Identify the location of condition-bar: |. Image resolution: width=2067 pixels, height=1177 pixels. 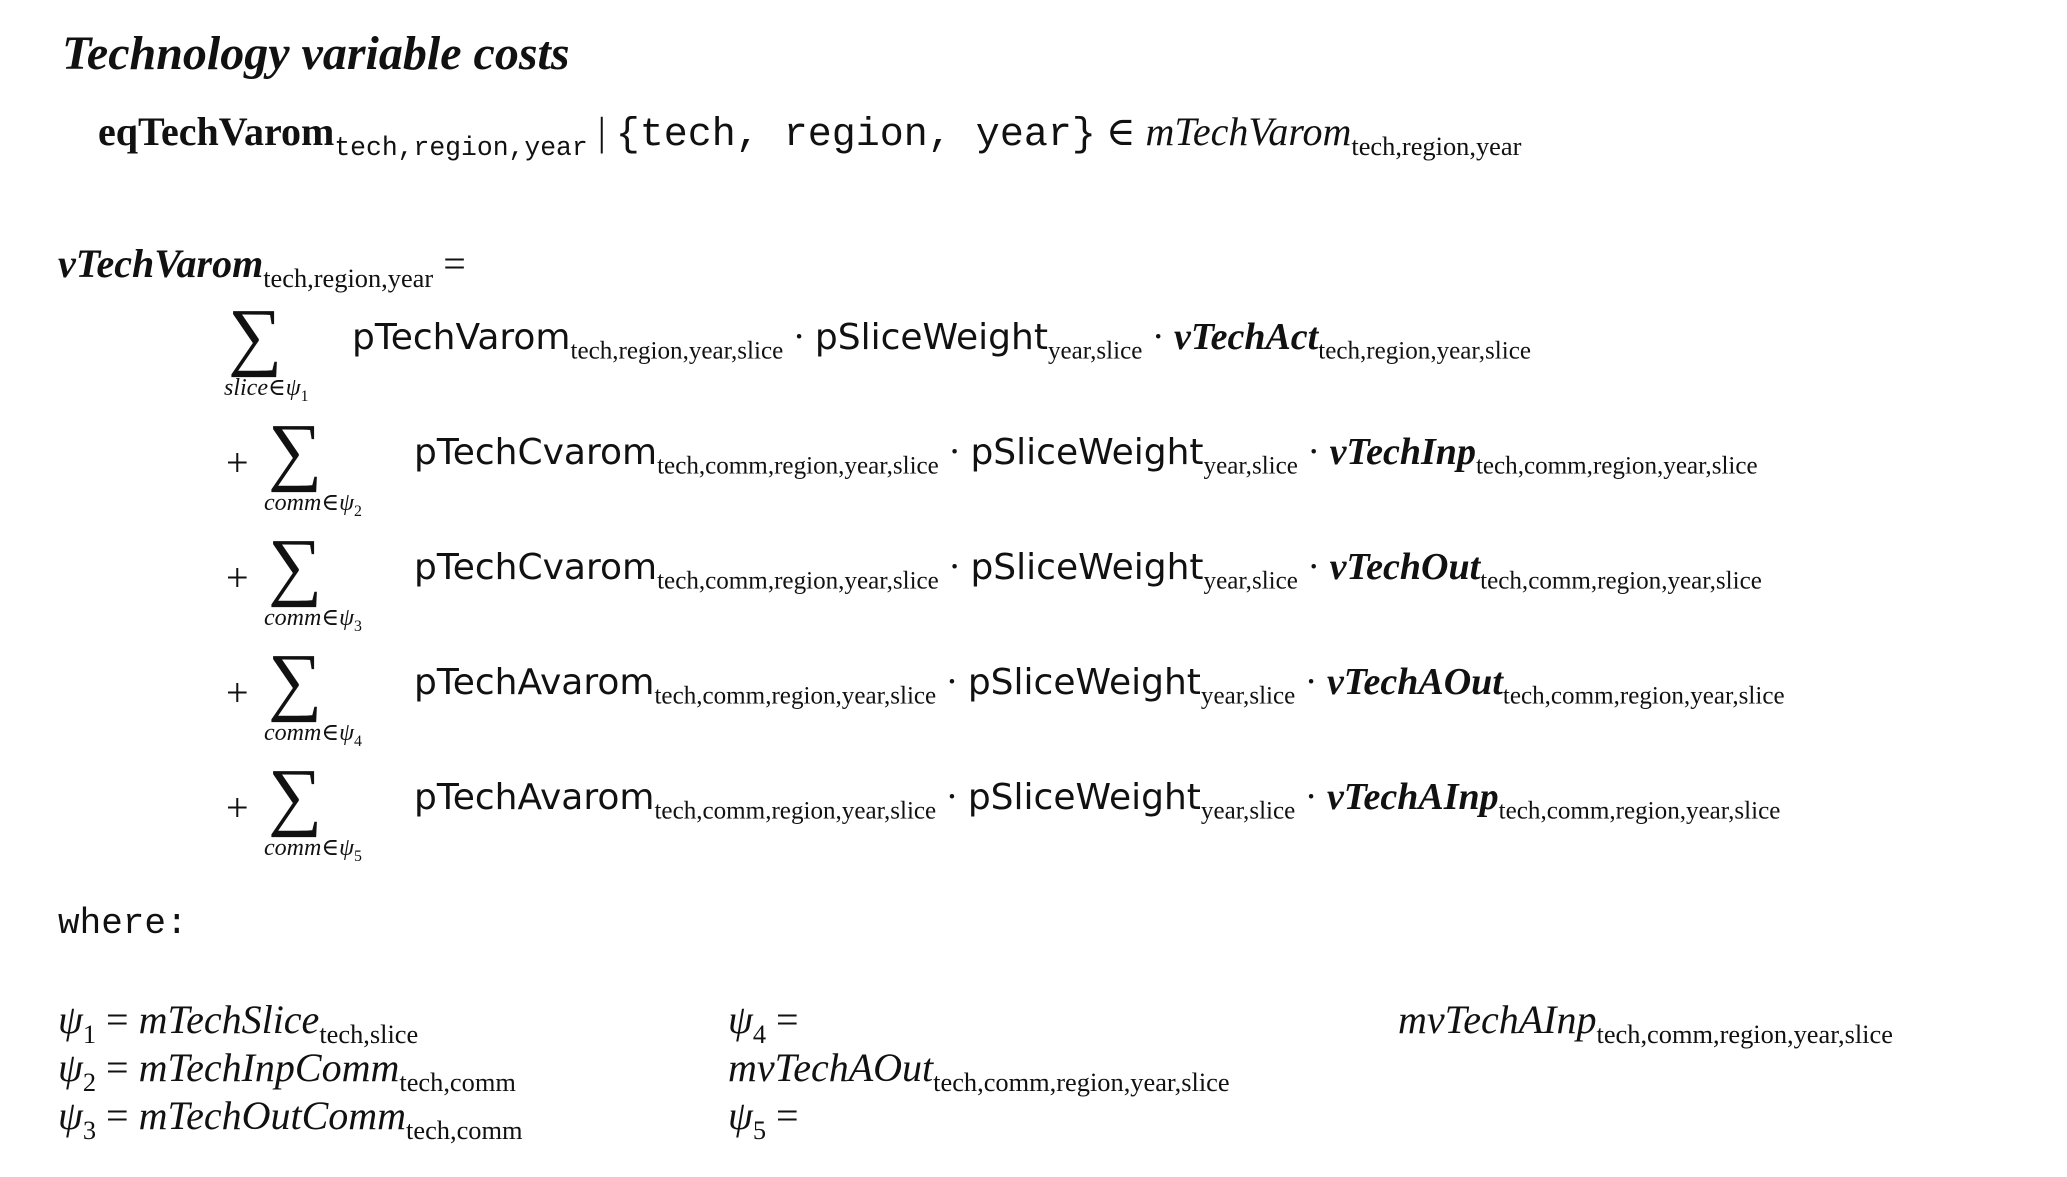
(601, 131).